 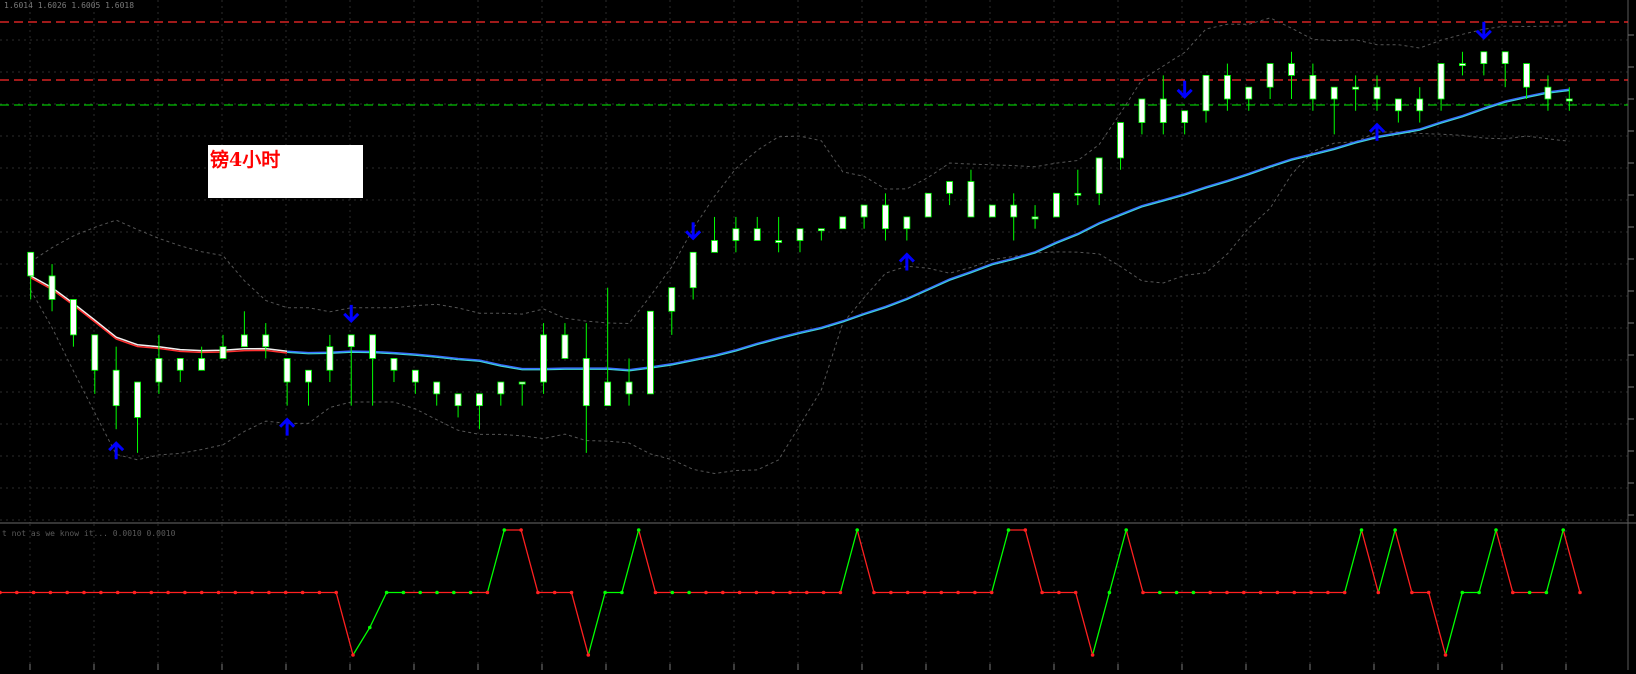 I want to click on indicator-readout: t not as we know it... 0.0010 0.0010, so click(x=89, y=533).